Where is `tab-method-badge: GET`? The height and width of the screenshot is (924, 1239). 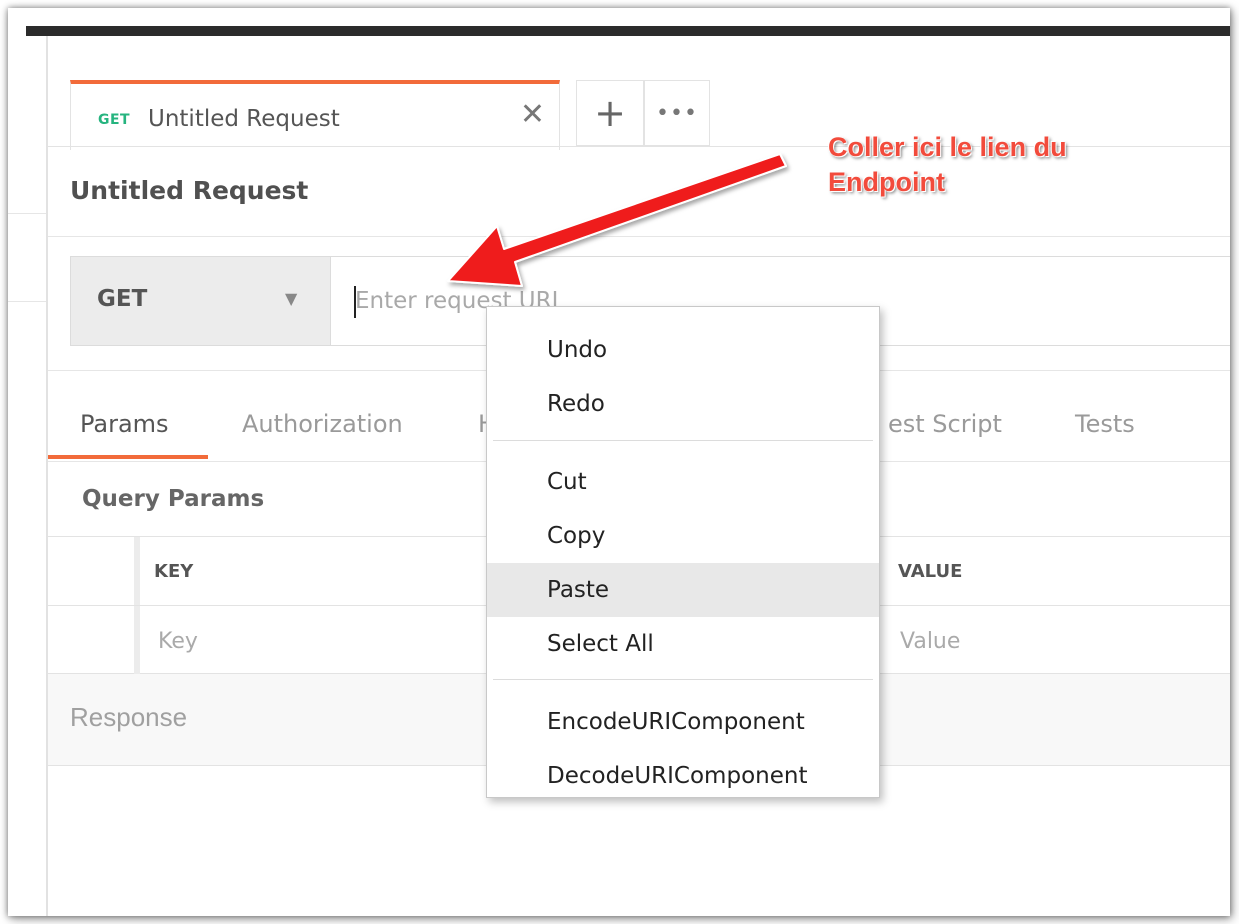
tab-method-badge: GET is located at coordinates (114, 120).